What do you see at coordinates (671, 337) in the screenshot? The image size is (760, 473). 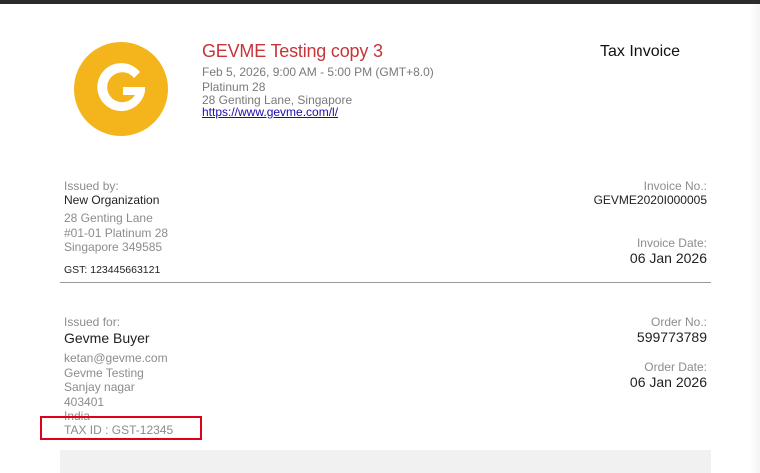 I see `order-number: 599773789` at bounding box center [671, 337].